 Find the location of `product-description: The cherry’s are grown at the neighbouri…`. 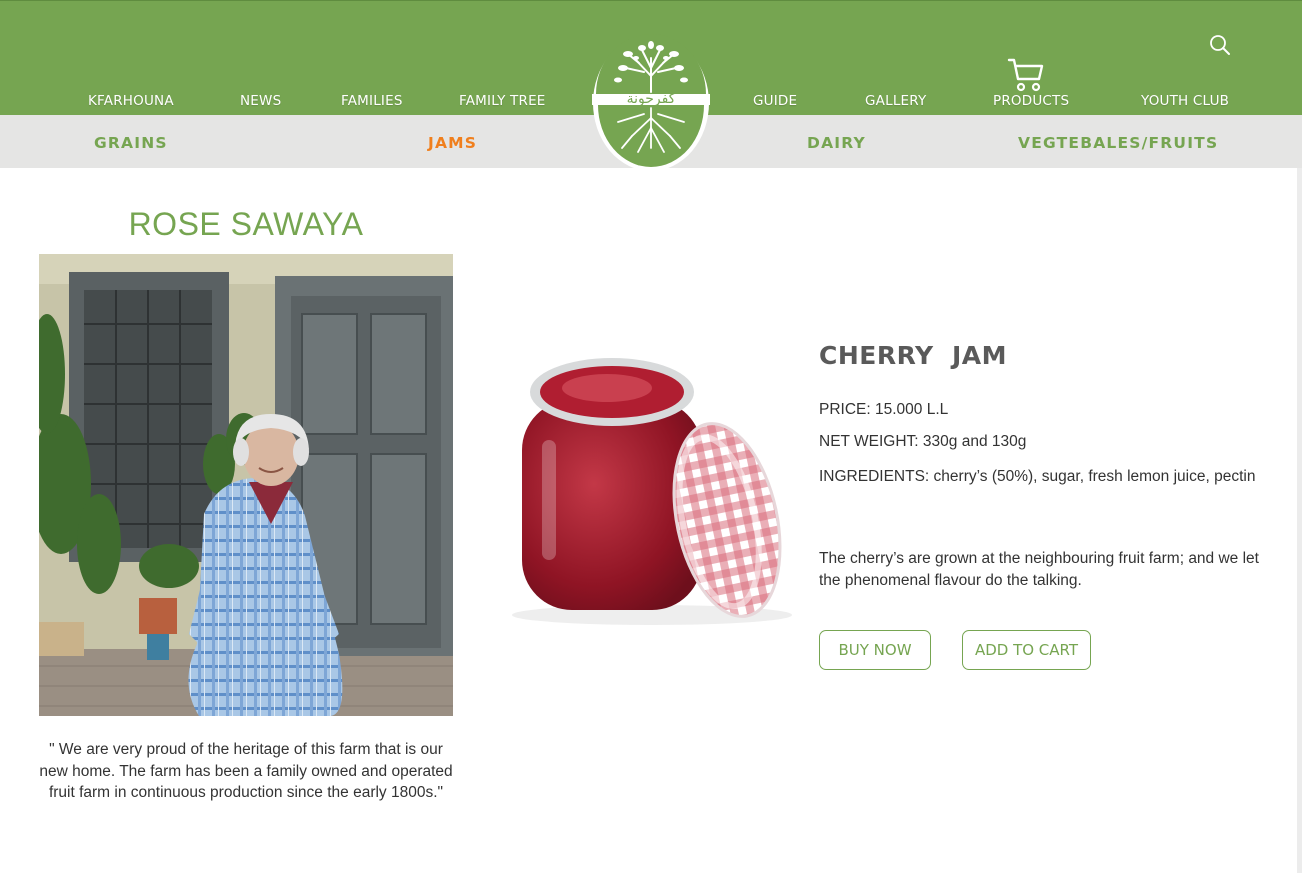

product-description: The cherry’s are grown at the neighbouri… is located at coordinates (1039, 569).